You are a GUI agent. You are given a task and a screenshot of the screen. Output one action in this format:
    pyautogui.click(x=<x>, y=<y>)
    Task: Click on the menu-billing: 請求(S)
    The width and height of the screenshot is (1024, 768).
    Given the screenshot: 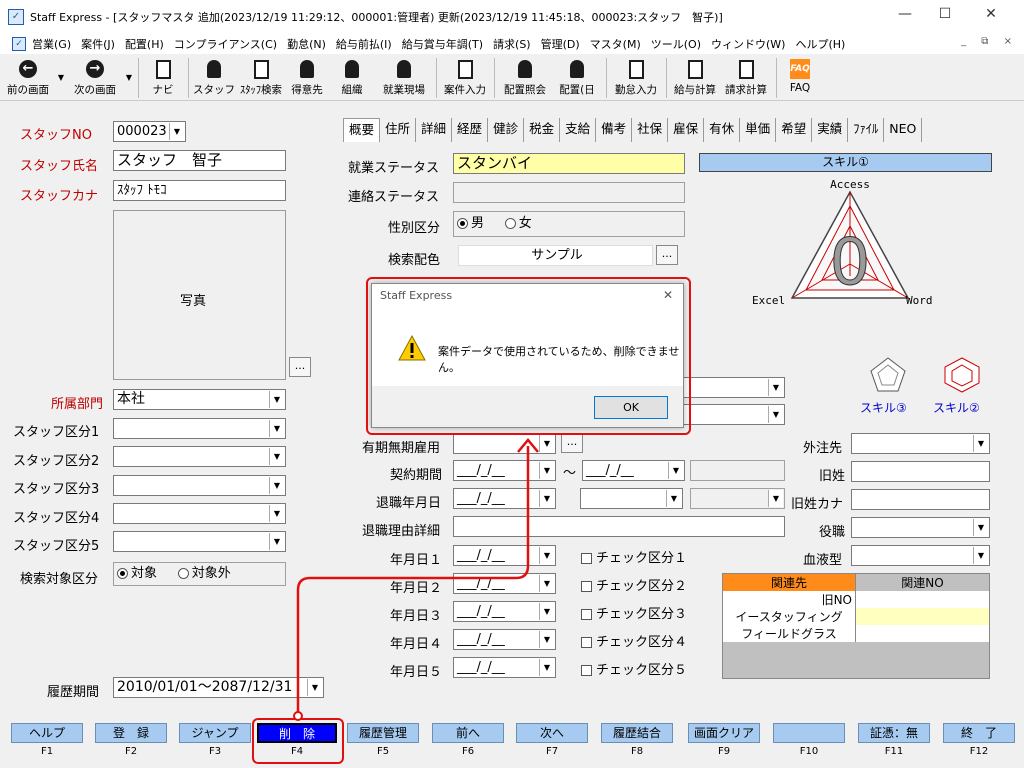 What is the action you would take?
    pyautogui.click(x=512, y=44)
    